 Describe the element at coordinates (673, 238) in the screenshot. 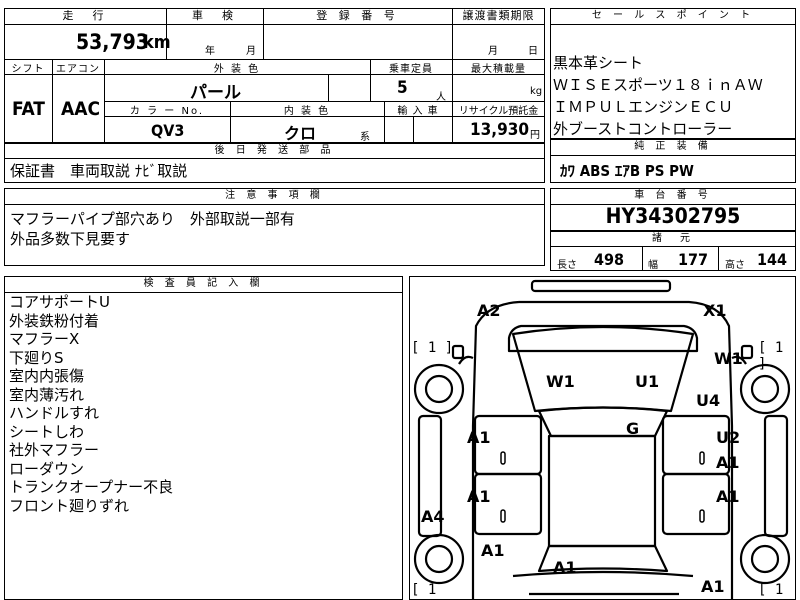

I see `dimensions-header: 諸 元` at that location.